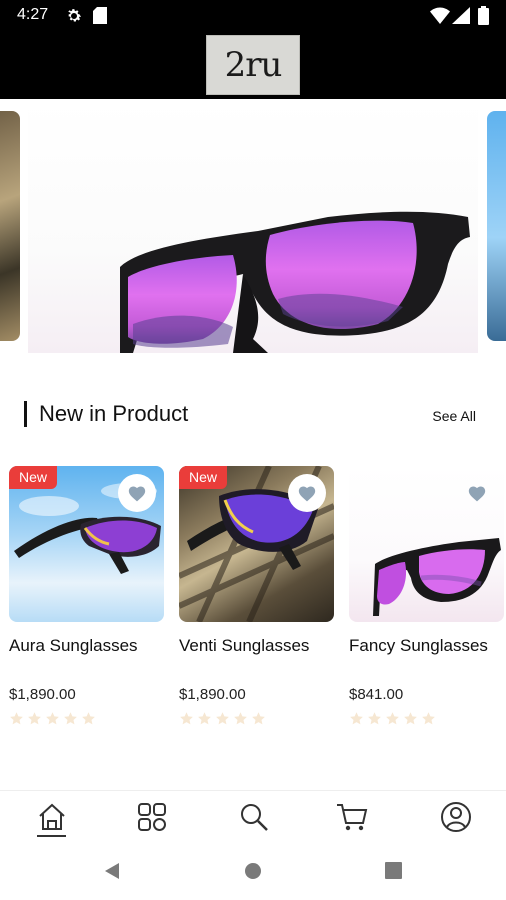  Describe the element at coordinates (454, 416) in the screenshot. I see `see-all-link: See All` at that location.